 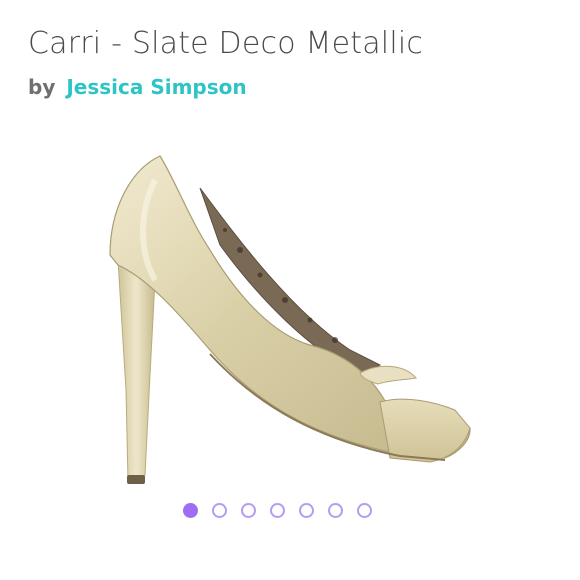 What do you see at coordinates (42, 87) in the screenshot?
I see `by-label: by` at bounding box center [42, 87].